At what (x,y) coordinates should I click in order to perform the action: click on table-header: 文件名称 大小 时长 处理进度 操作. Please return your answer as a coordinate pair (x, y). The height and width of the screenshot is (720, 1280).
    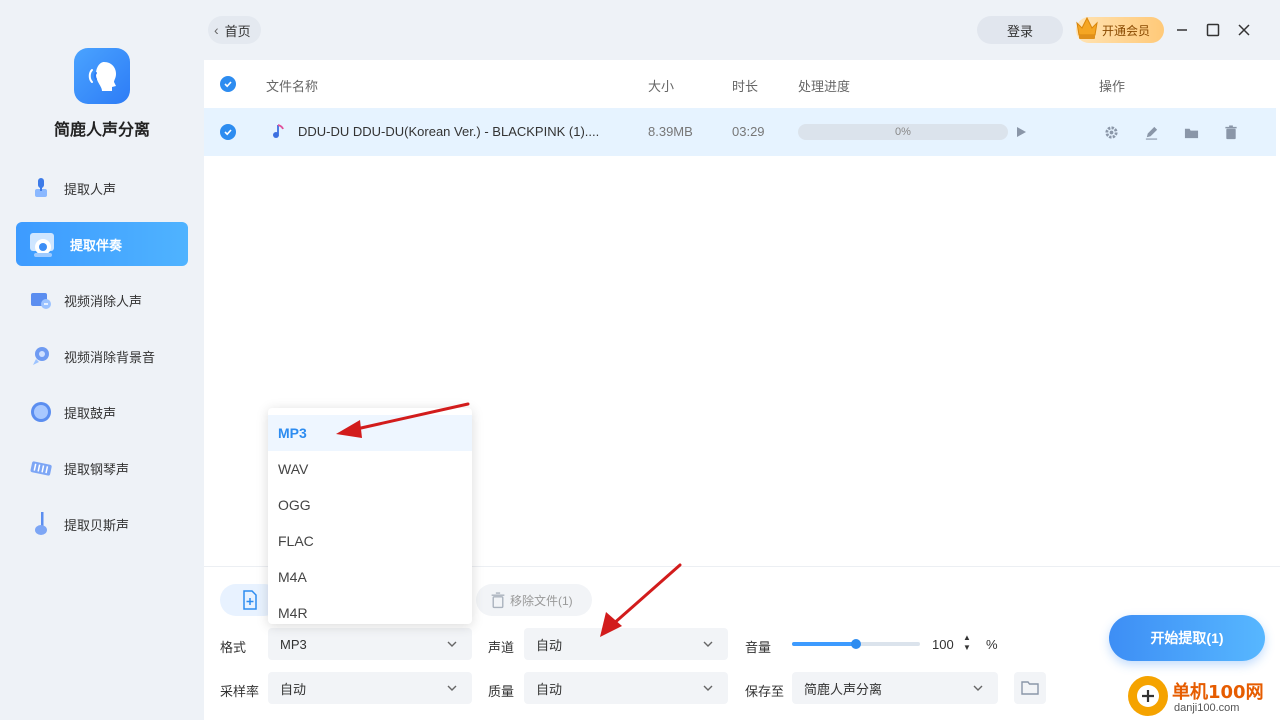
    Looking at the image, I should click on (742, 84).